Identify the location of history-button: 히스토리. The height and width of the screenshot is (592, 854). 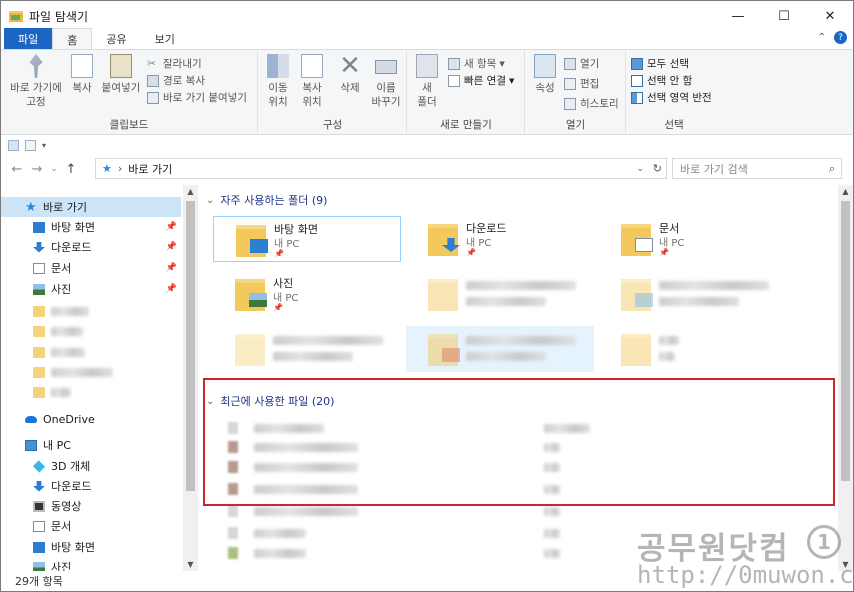
(591, 103).